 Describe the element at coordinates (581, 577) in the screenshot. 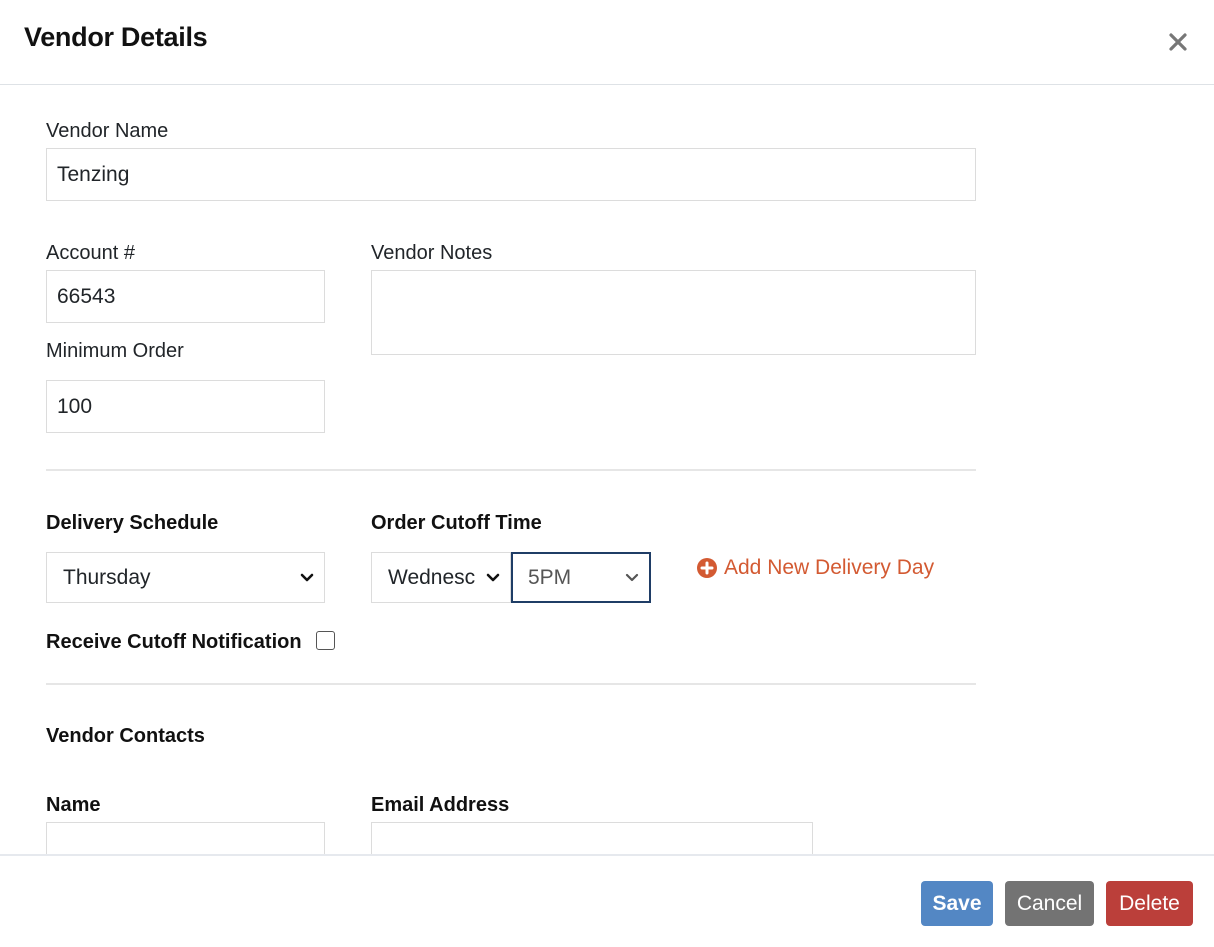

I see `cutoff-time-select: 5PM` at that location.